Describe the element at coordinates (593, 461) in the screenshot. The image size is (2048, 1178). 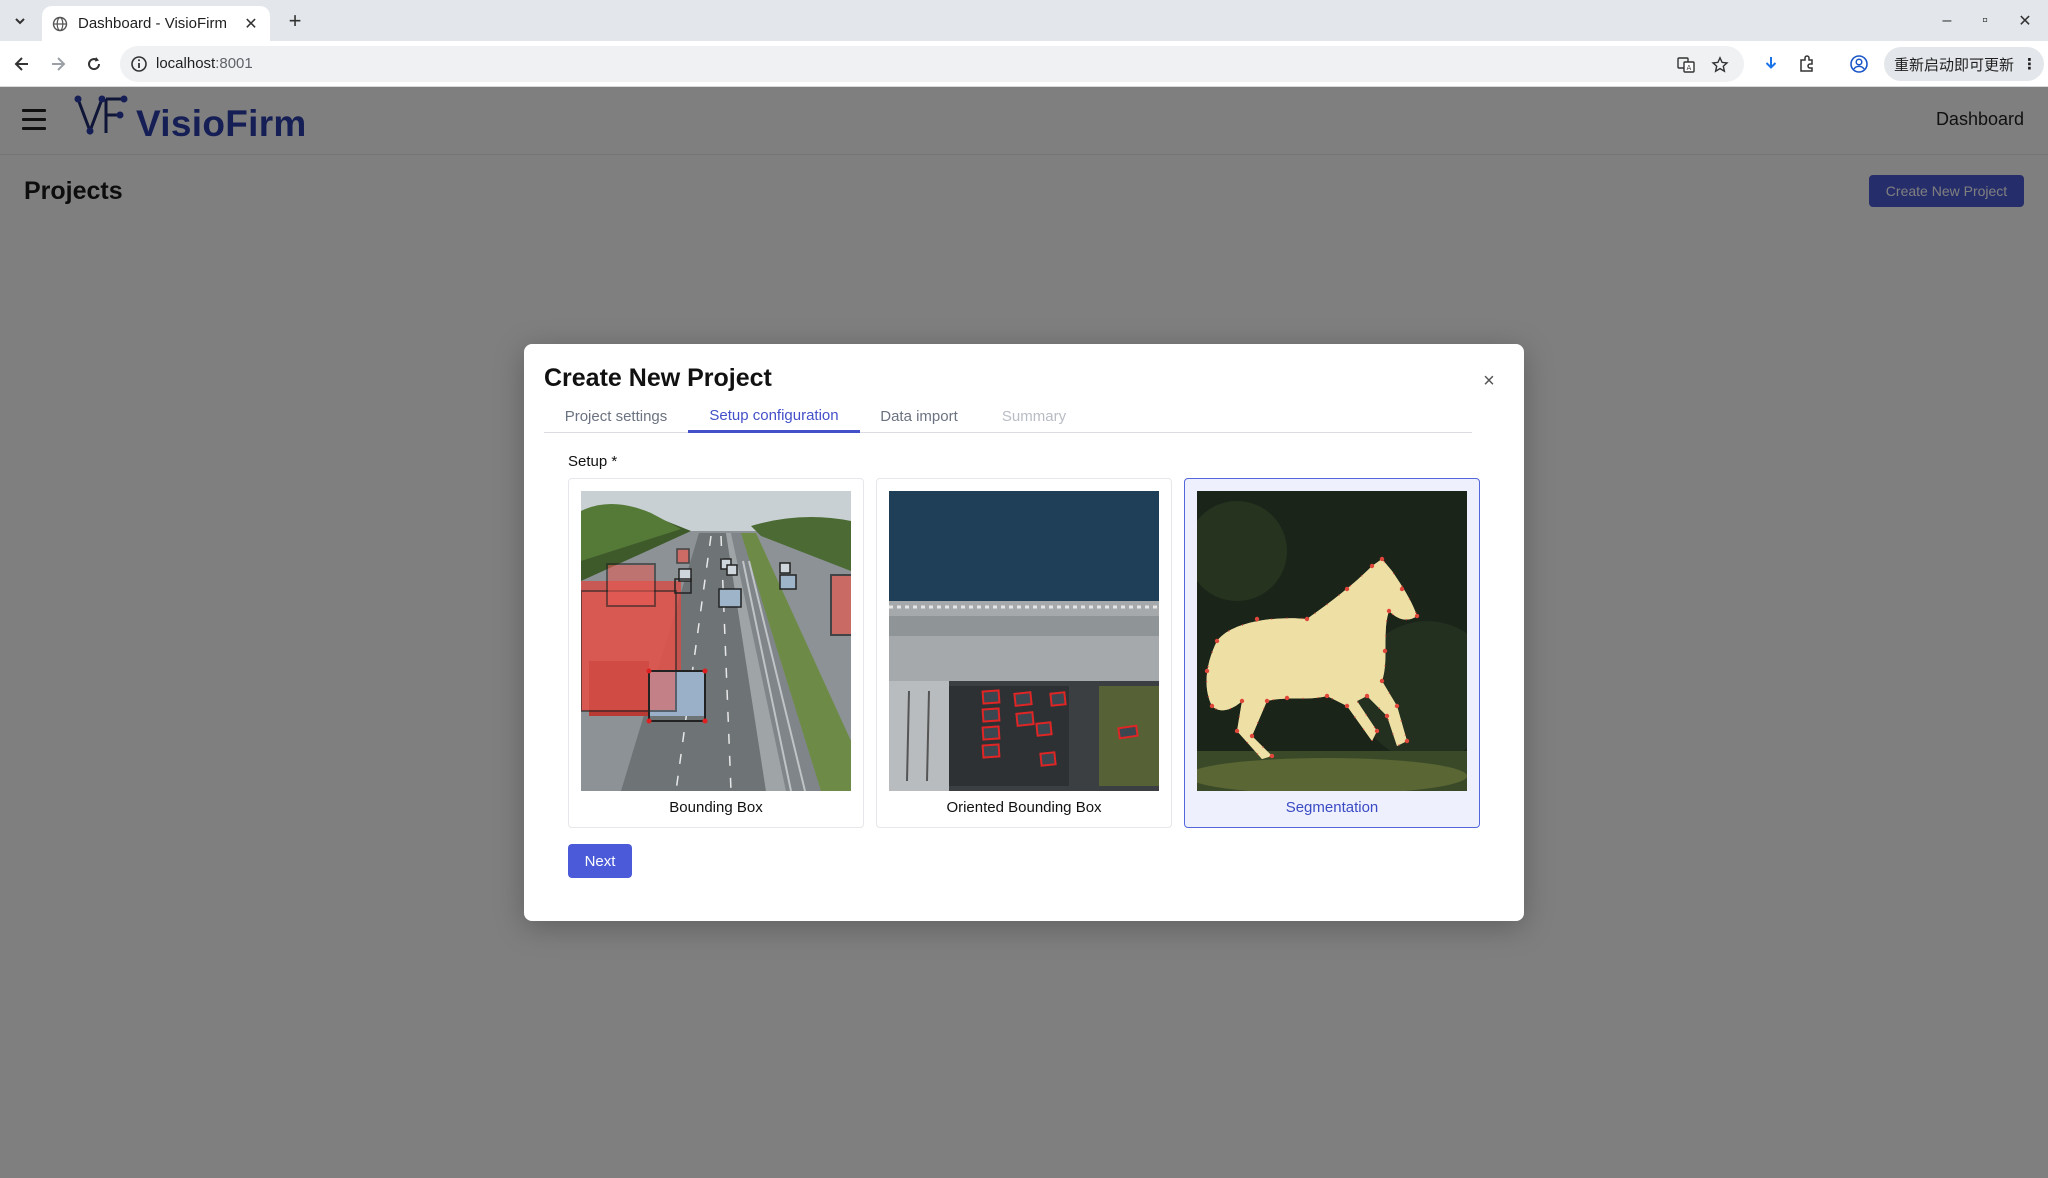
I see `setup-label: Setup *` at that location.